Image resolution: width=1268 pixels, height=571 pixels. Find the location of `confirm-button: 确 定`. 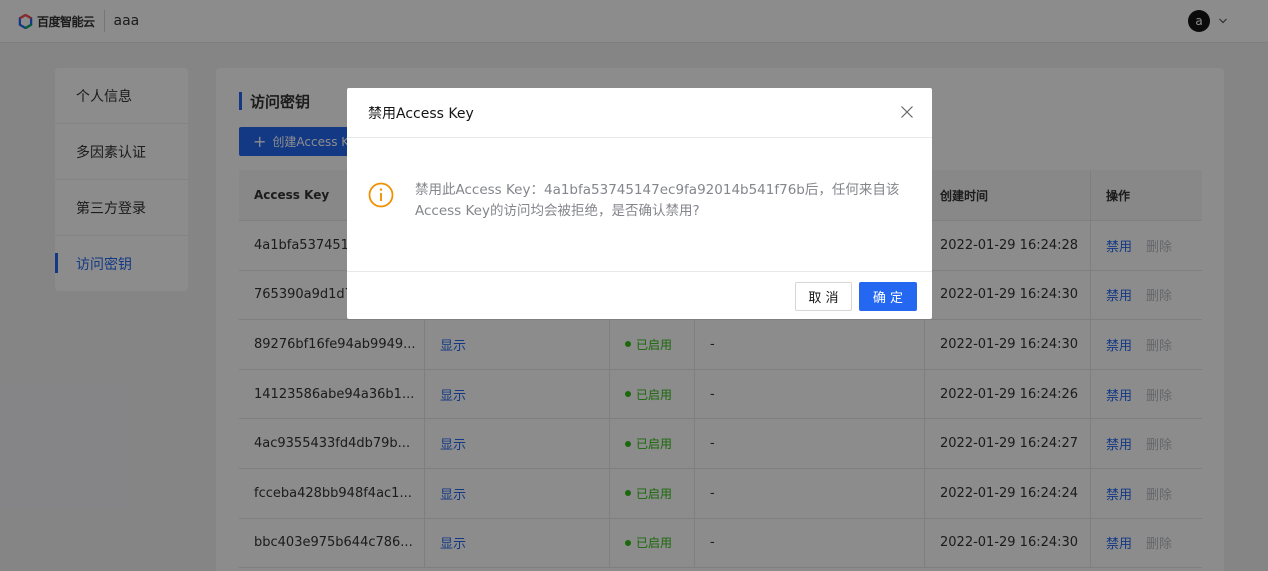

confirm-button: 确 定 is located at coordinates (888, 296).